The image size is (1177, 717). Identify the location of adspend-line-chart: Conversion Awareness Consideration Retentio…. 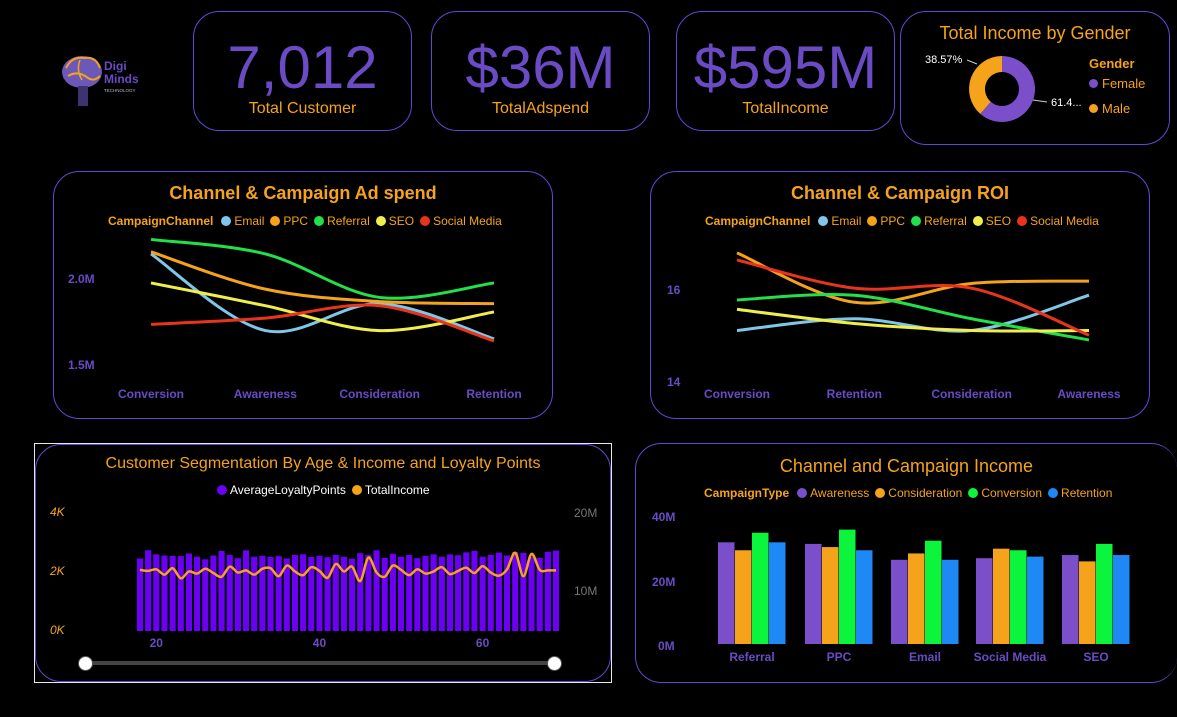
(304, 296).